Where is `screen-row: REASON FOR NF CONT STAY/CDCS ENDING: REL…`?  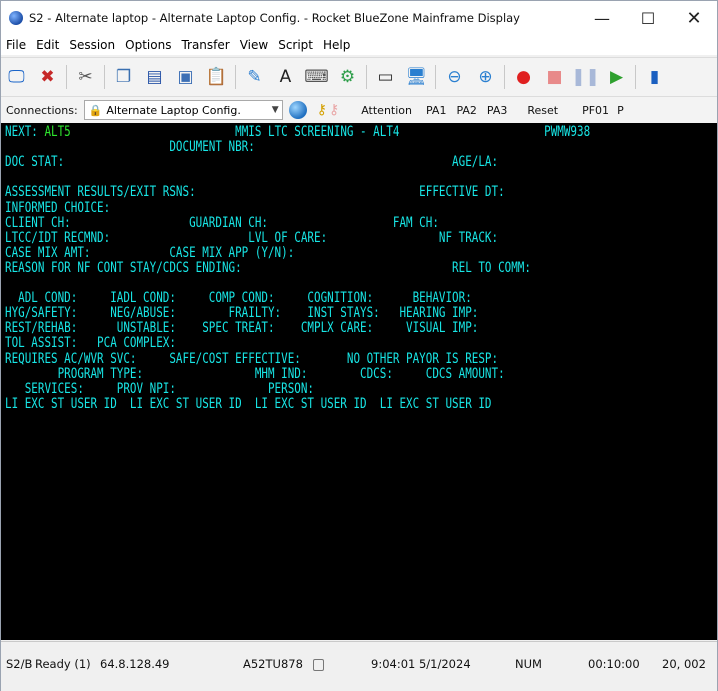 screen-row: REASON FOR NF CONT STAY/CDCS ENDING: REL… is located at coordinates (268, 267).